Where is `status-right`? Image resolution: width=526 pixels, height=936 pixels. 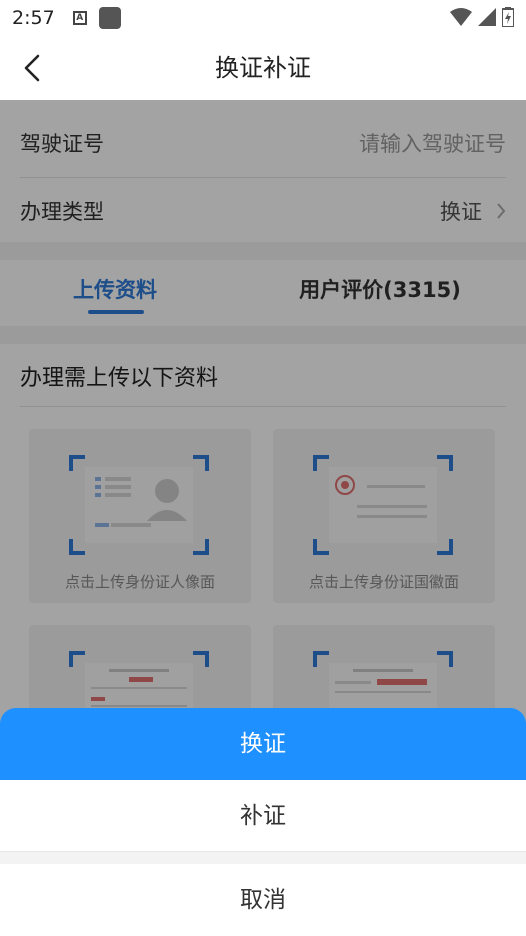
status-right is located at coordinates (482, 17).